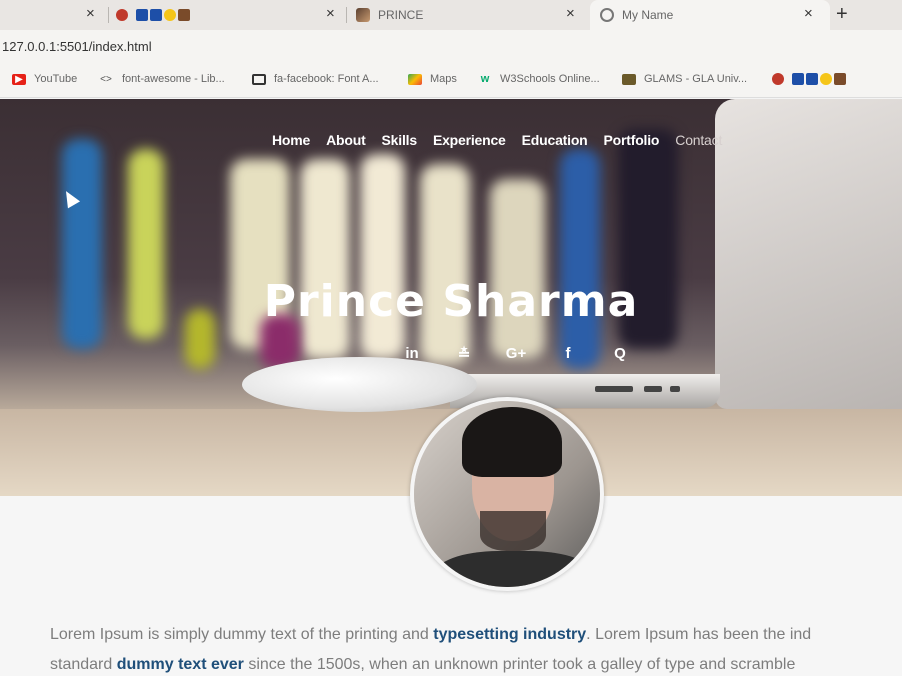 The height and width of the screenshot is (676, 902). What do you see at coordinates (400, 140) in the screenshot?
I see `nav-skills: Skills` at bounding box center [400, 140].